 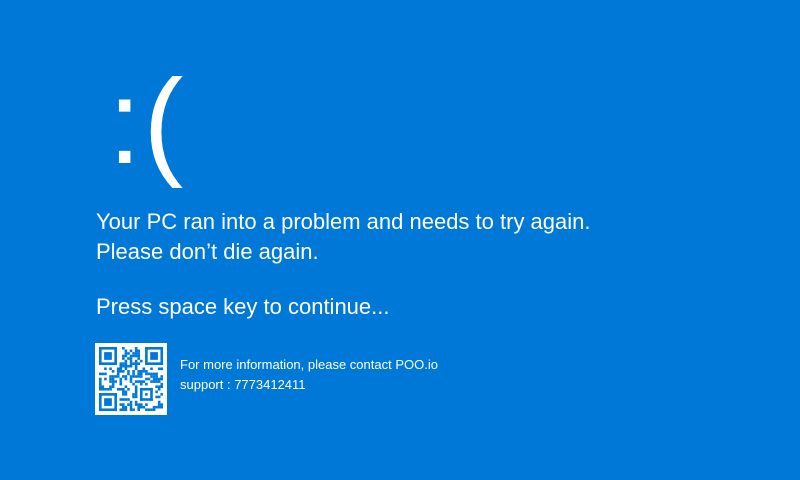 What do you see at coordinates (243, 384) in the screenshot?
I see `support-phone-text: support : 7773412411` at bounding box center [243, 384].